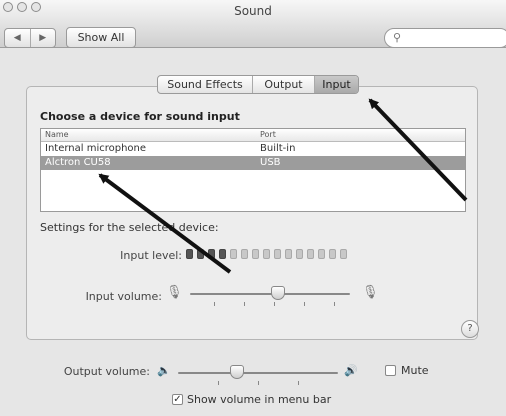  Describe the element at coordinates (253, 135) in the screenshot. I see `table-header: Name Port` at that location.